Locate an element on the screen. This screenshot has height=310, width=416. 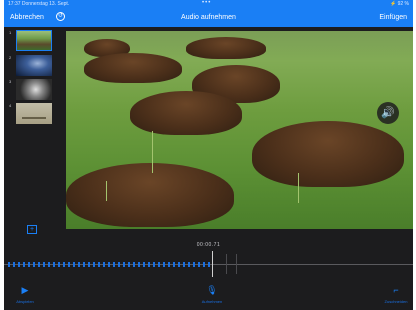
slide-number: 4 is located at coordinates (10, 105).